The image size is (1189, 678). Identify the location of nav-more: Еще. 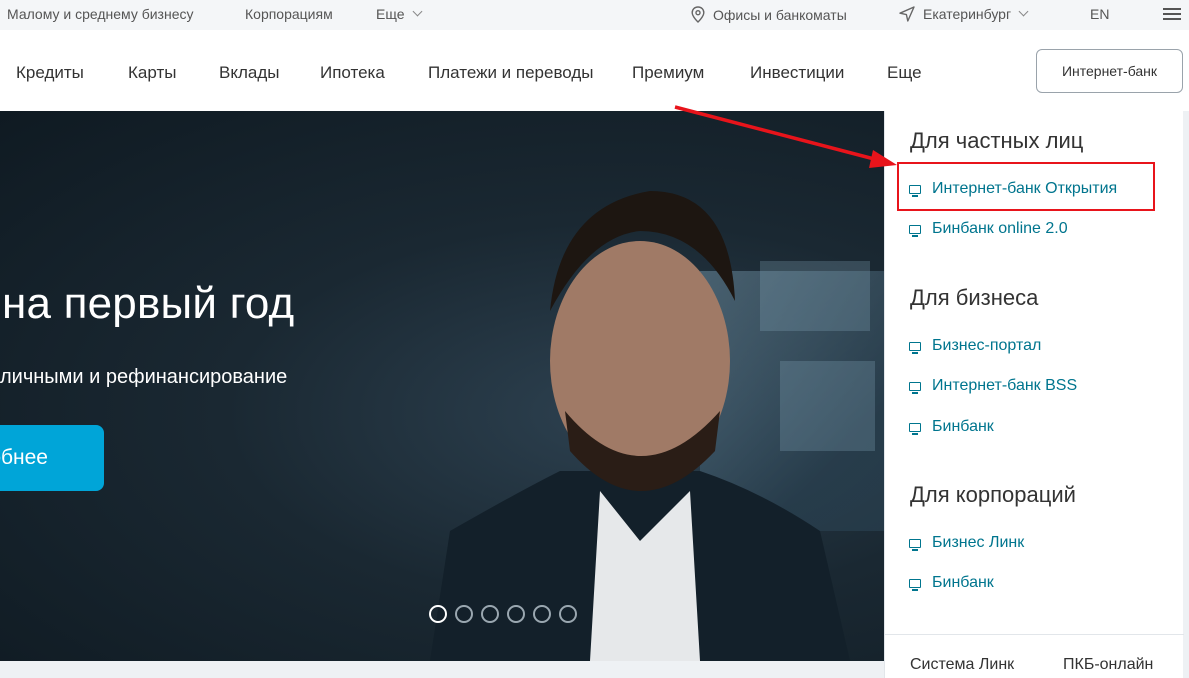
(904, 73).